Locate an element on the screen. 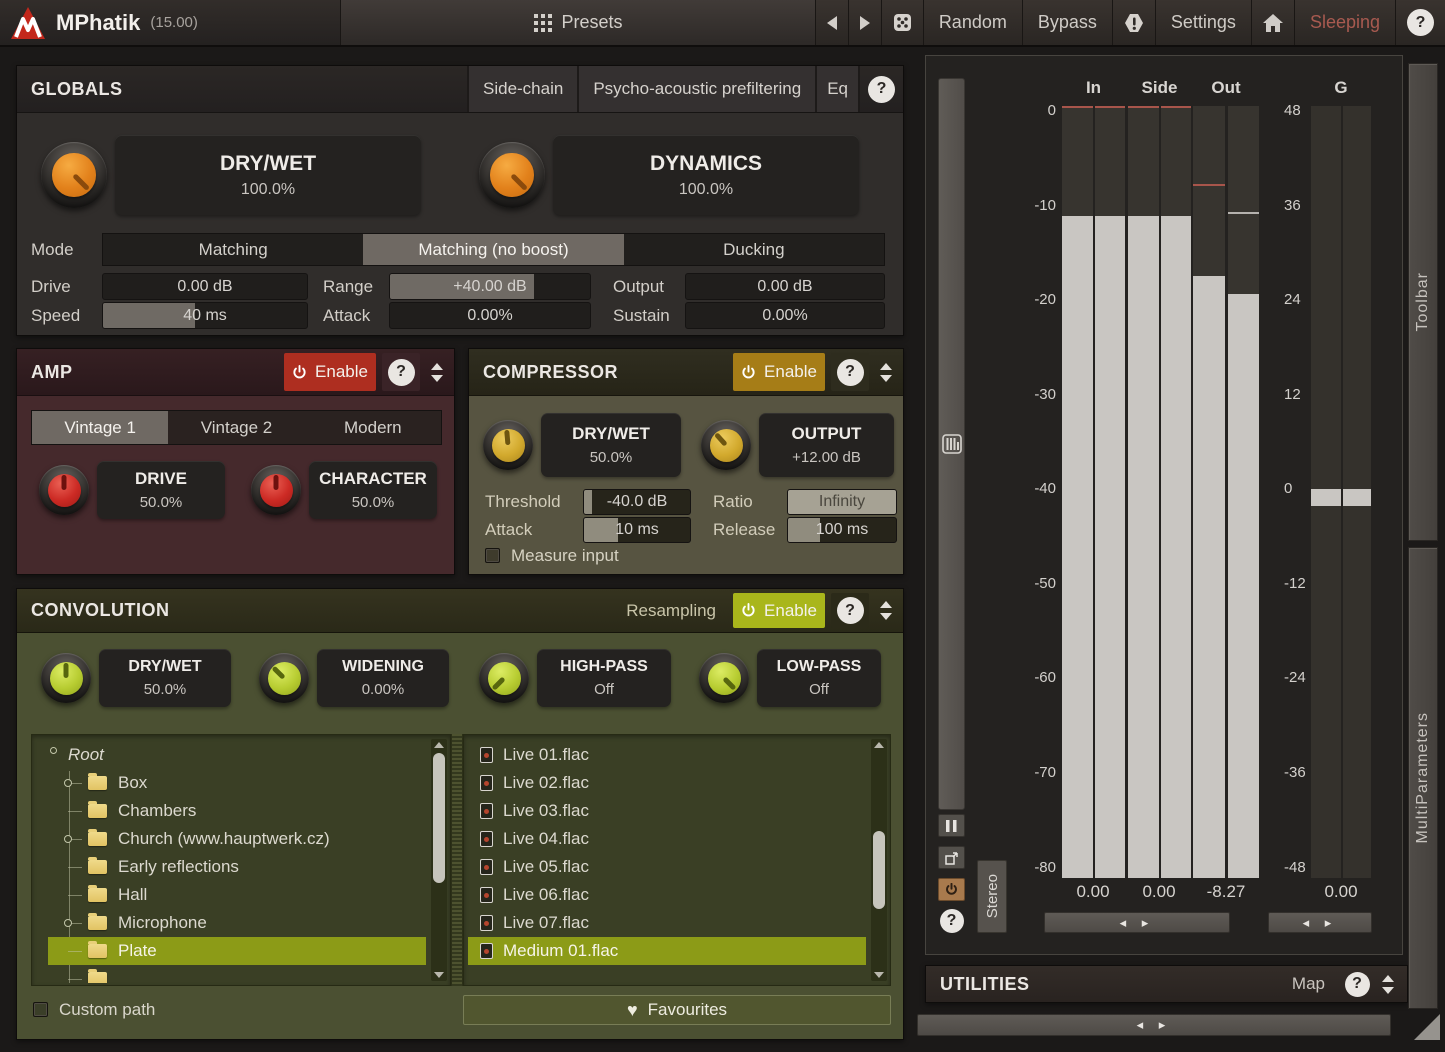 Image resolution: width=1445 pixels, height=1052 pixels. file-item: Live 03.flac is located at coordinates (667, 811).